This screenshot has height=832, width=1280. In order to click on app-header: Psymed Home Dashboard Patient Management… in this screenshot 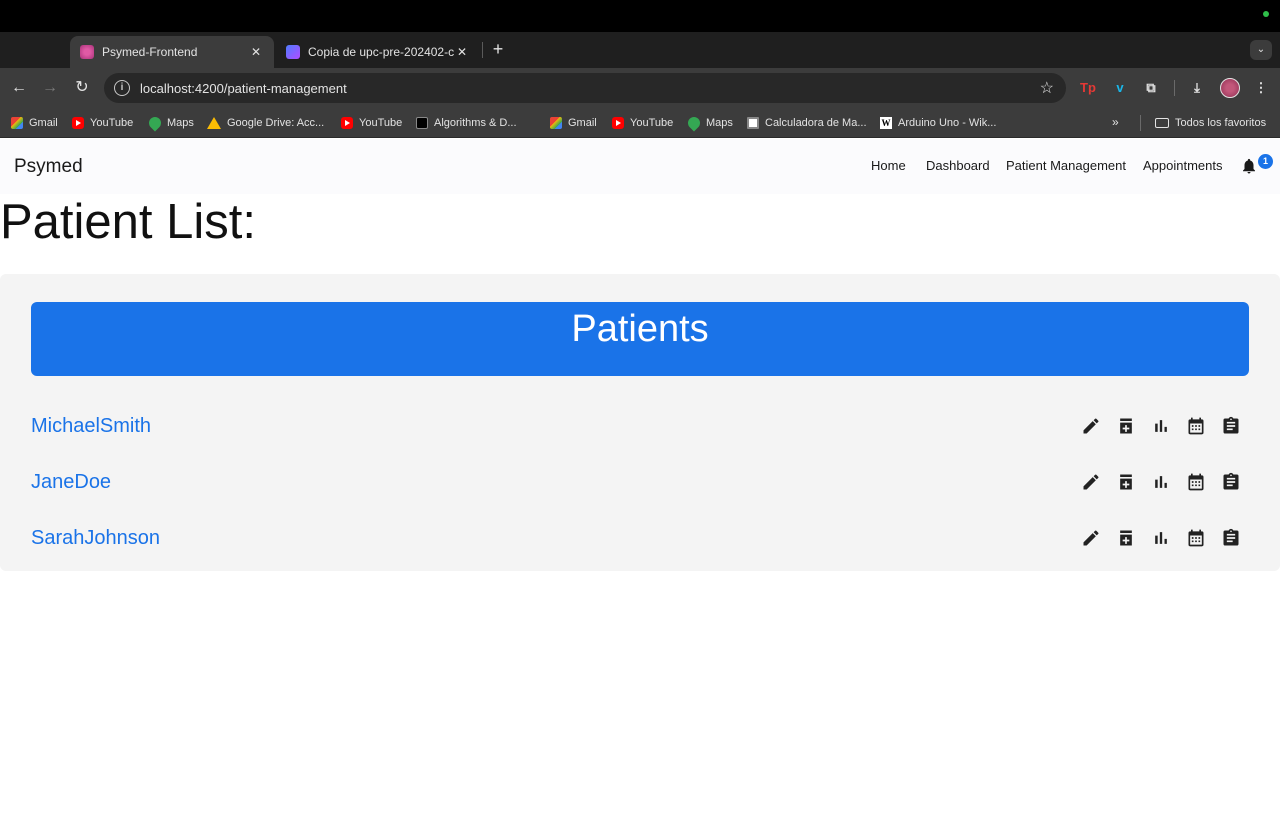, I will do `click(640, 166)`.